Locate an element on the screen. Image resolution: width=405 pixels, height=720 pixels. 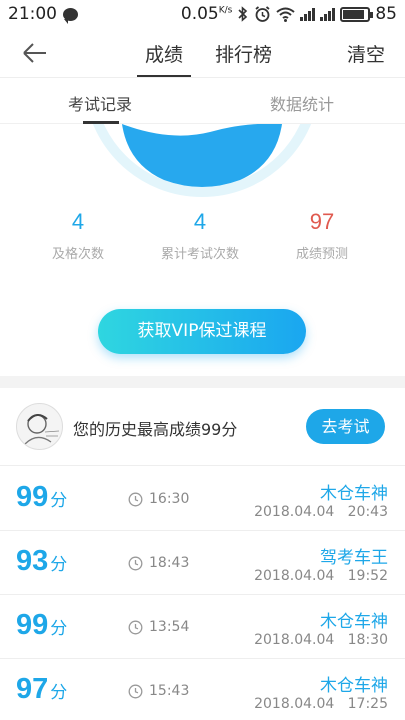
record-datetime: 2018.04.04 17:25 is located at coordinates (321, 704).